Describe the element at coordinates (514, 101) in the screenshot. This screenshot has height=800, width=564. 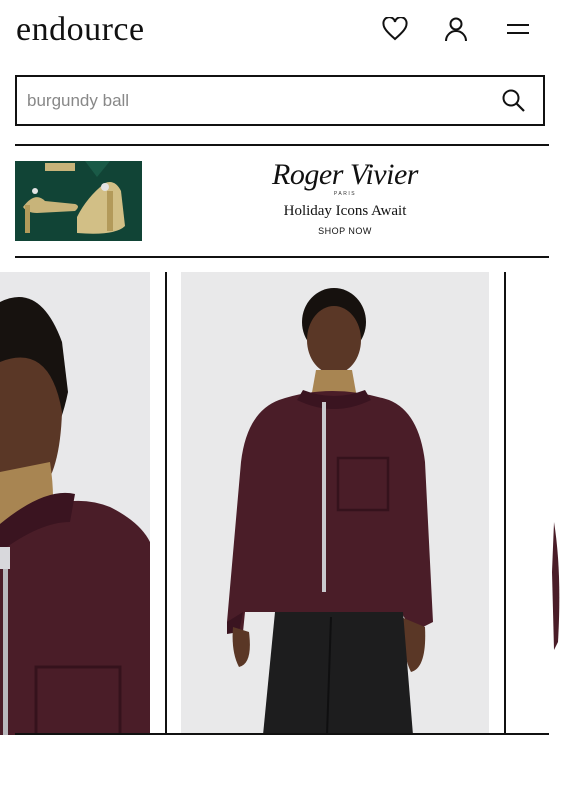
I see `search-icon` at that location.